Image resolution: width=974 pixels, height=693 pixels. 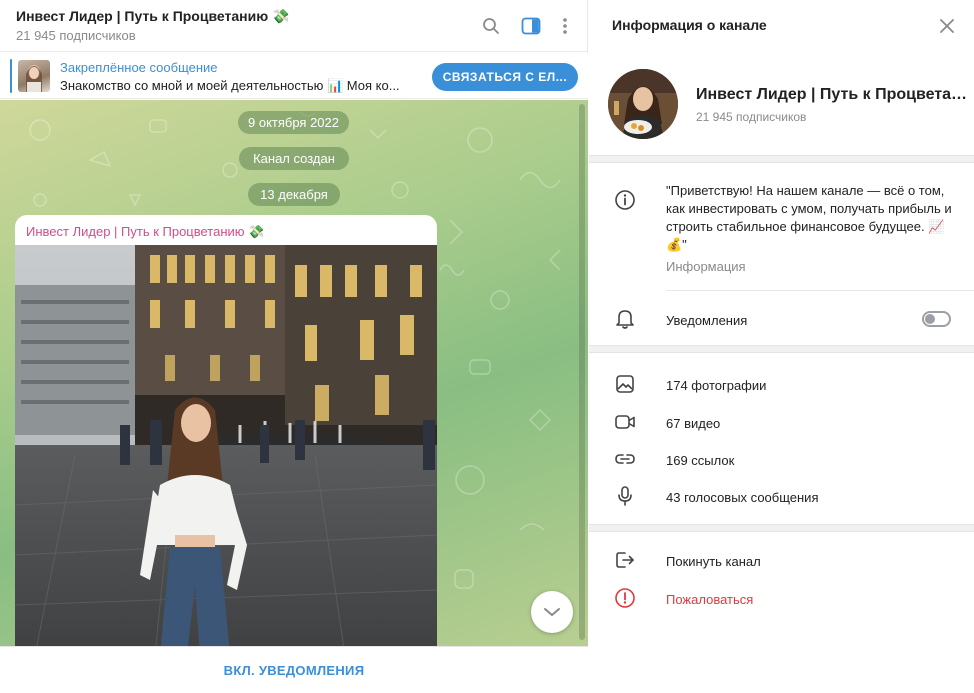 I want to click on link-icon, so click(x=625, y=459).